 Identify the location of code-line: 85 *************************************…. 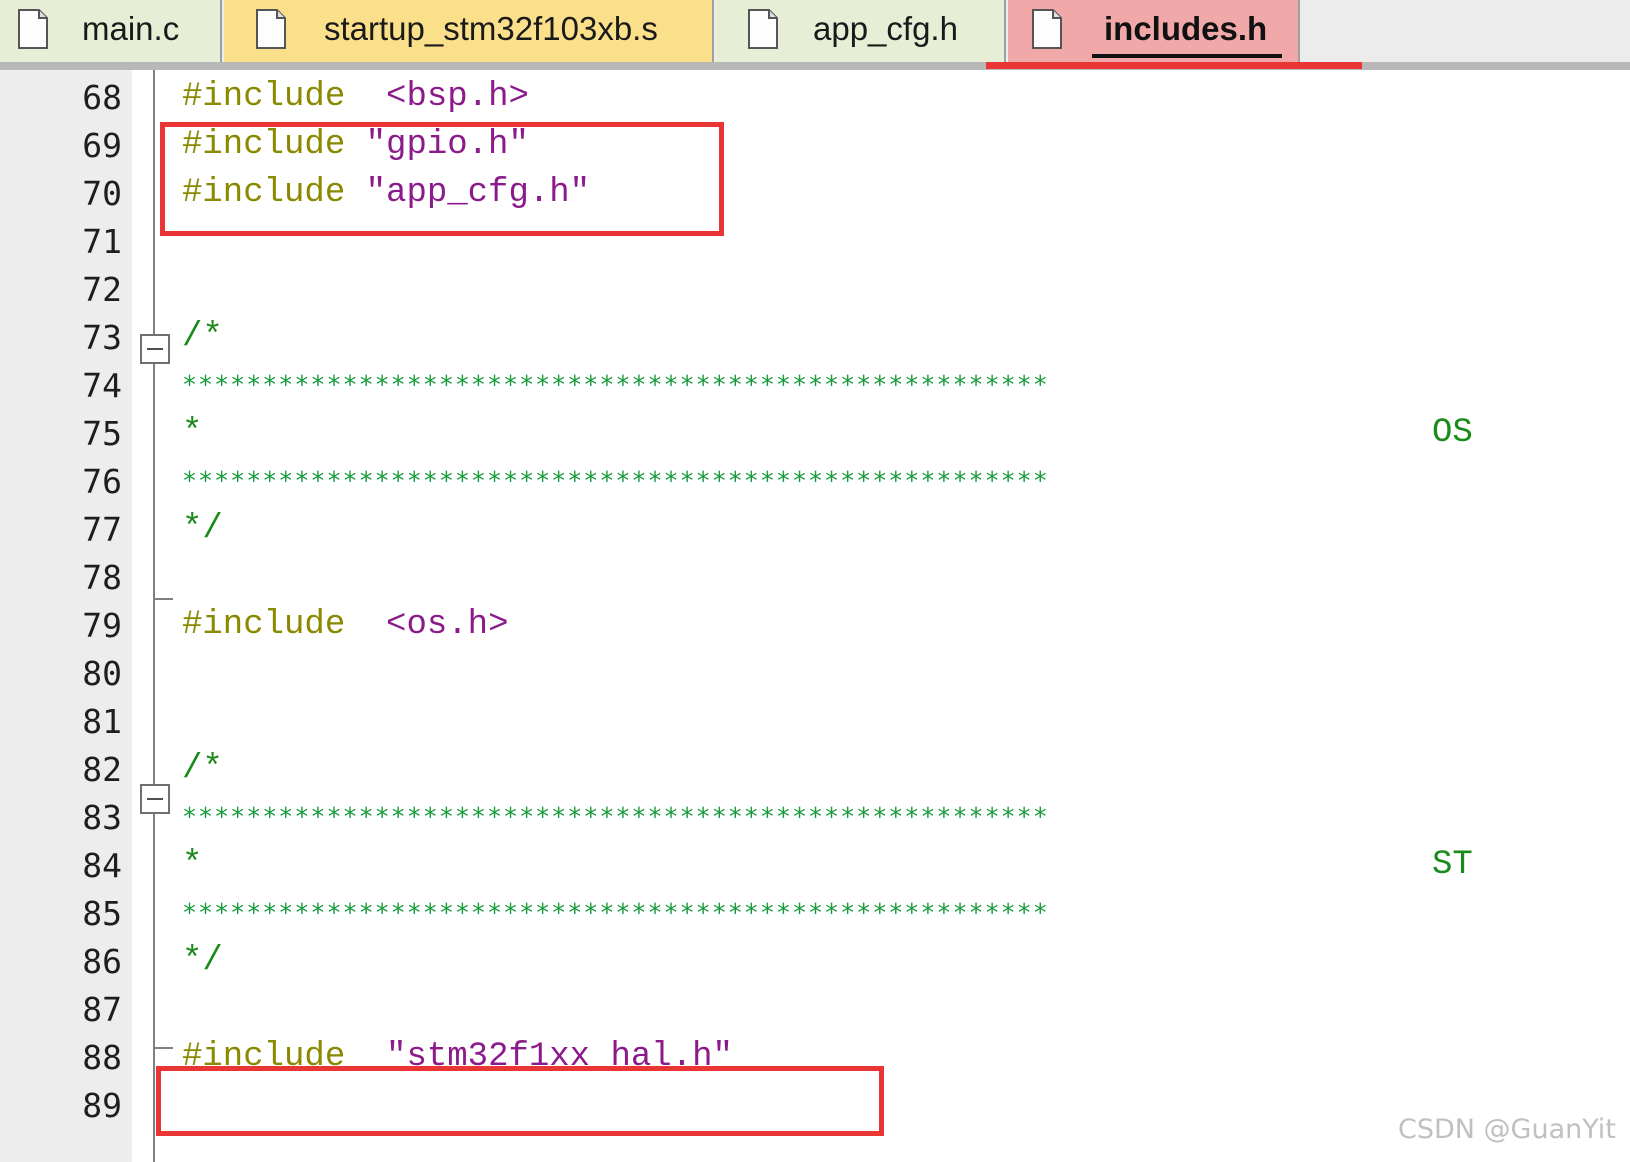
(815, 913).